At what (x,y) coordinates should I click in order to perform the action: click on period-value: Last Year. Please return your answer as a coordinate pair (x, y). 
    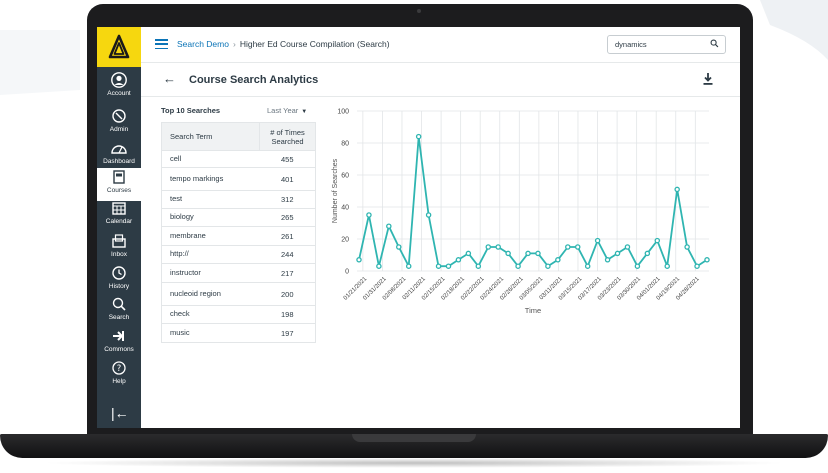
    Looking at the image, I should click on (283, 110).